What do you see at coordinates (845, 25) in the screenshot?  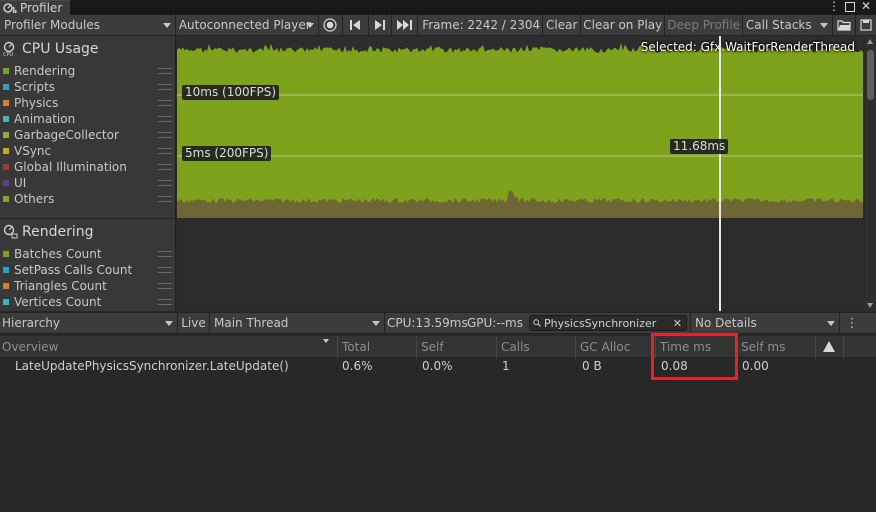 I see `load-button` at bounding box center [845, 25].